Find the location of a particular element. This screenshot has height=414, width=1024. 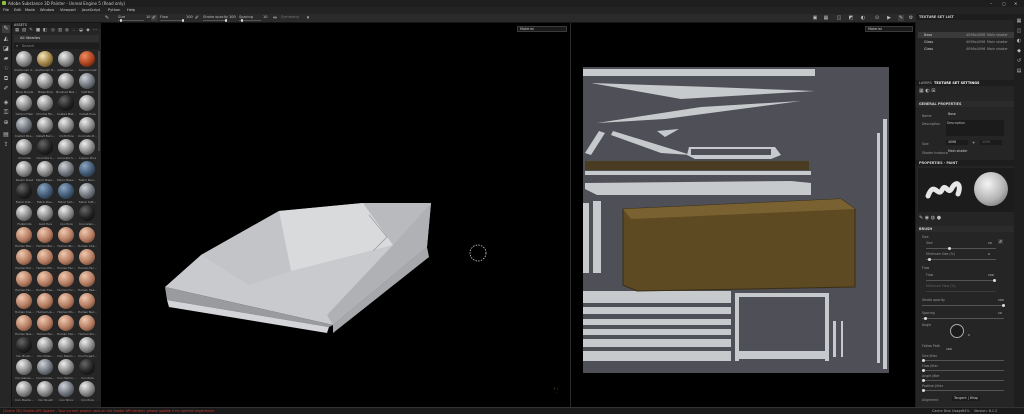

camera-mode-icon: ▣ is located at coordinates (815, 18).